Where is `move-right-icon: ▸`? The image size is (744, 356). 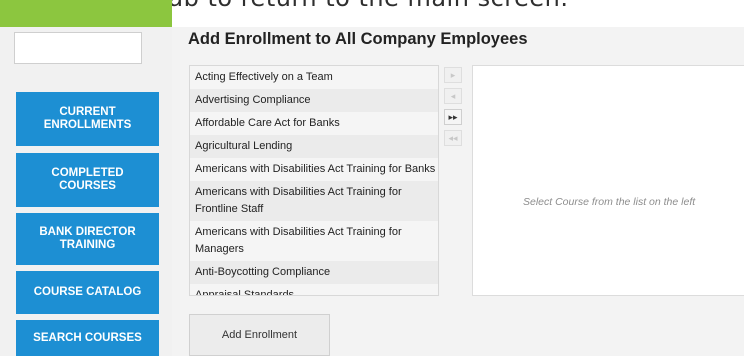 move-right-icon: ▸ is located at coordinates (453, 75).